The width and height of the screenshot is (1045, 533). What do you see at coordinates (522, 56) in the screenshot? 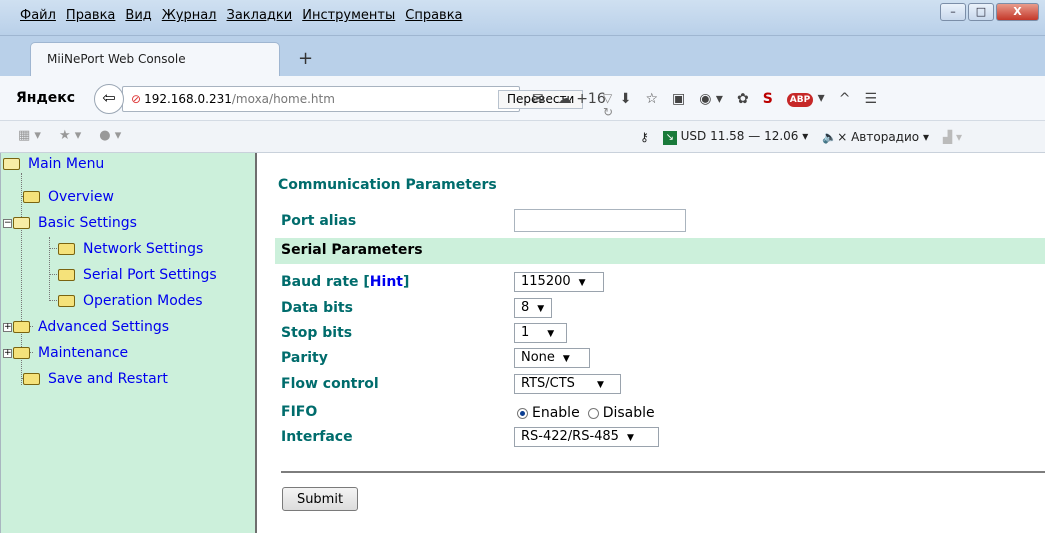
I see `tab-strip: MiiNePort Web Console +` at bounding box center [522, 56].